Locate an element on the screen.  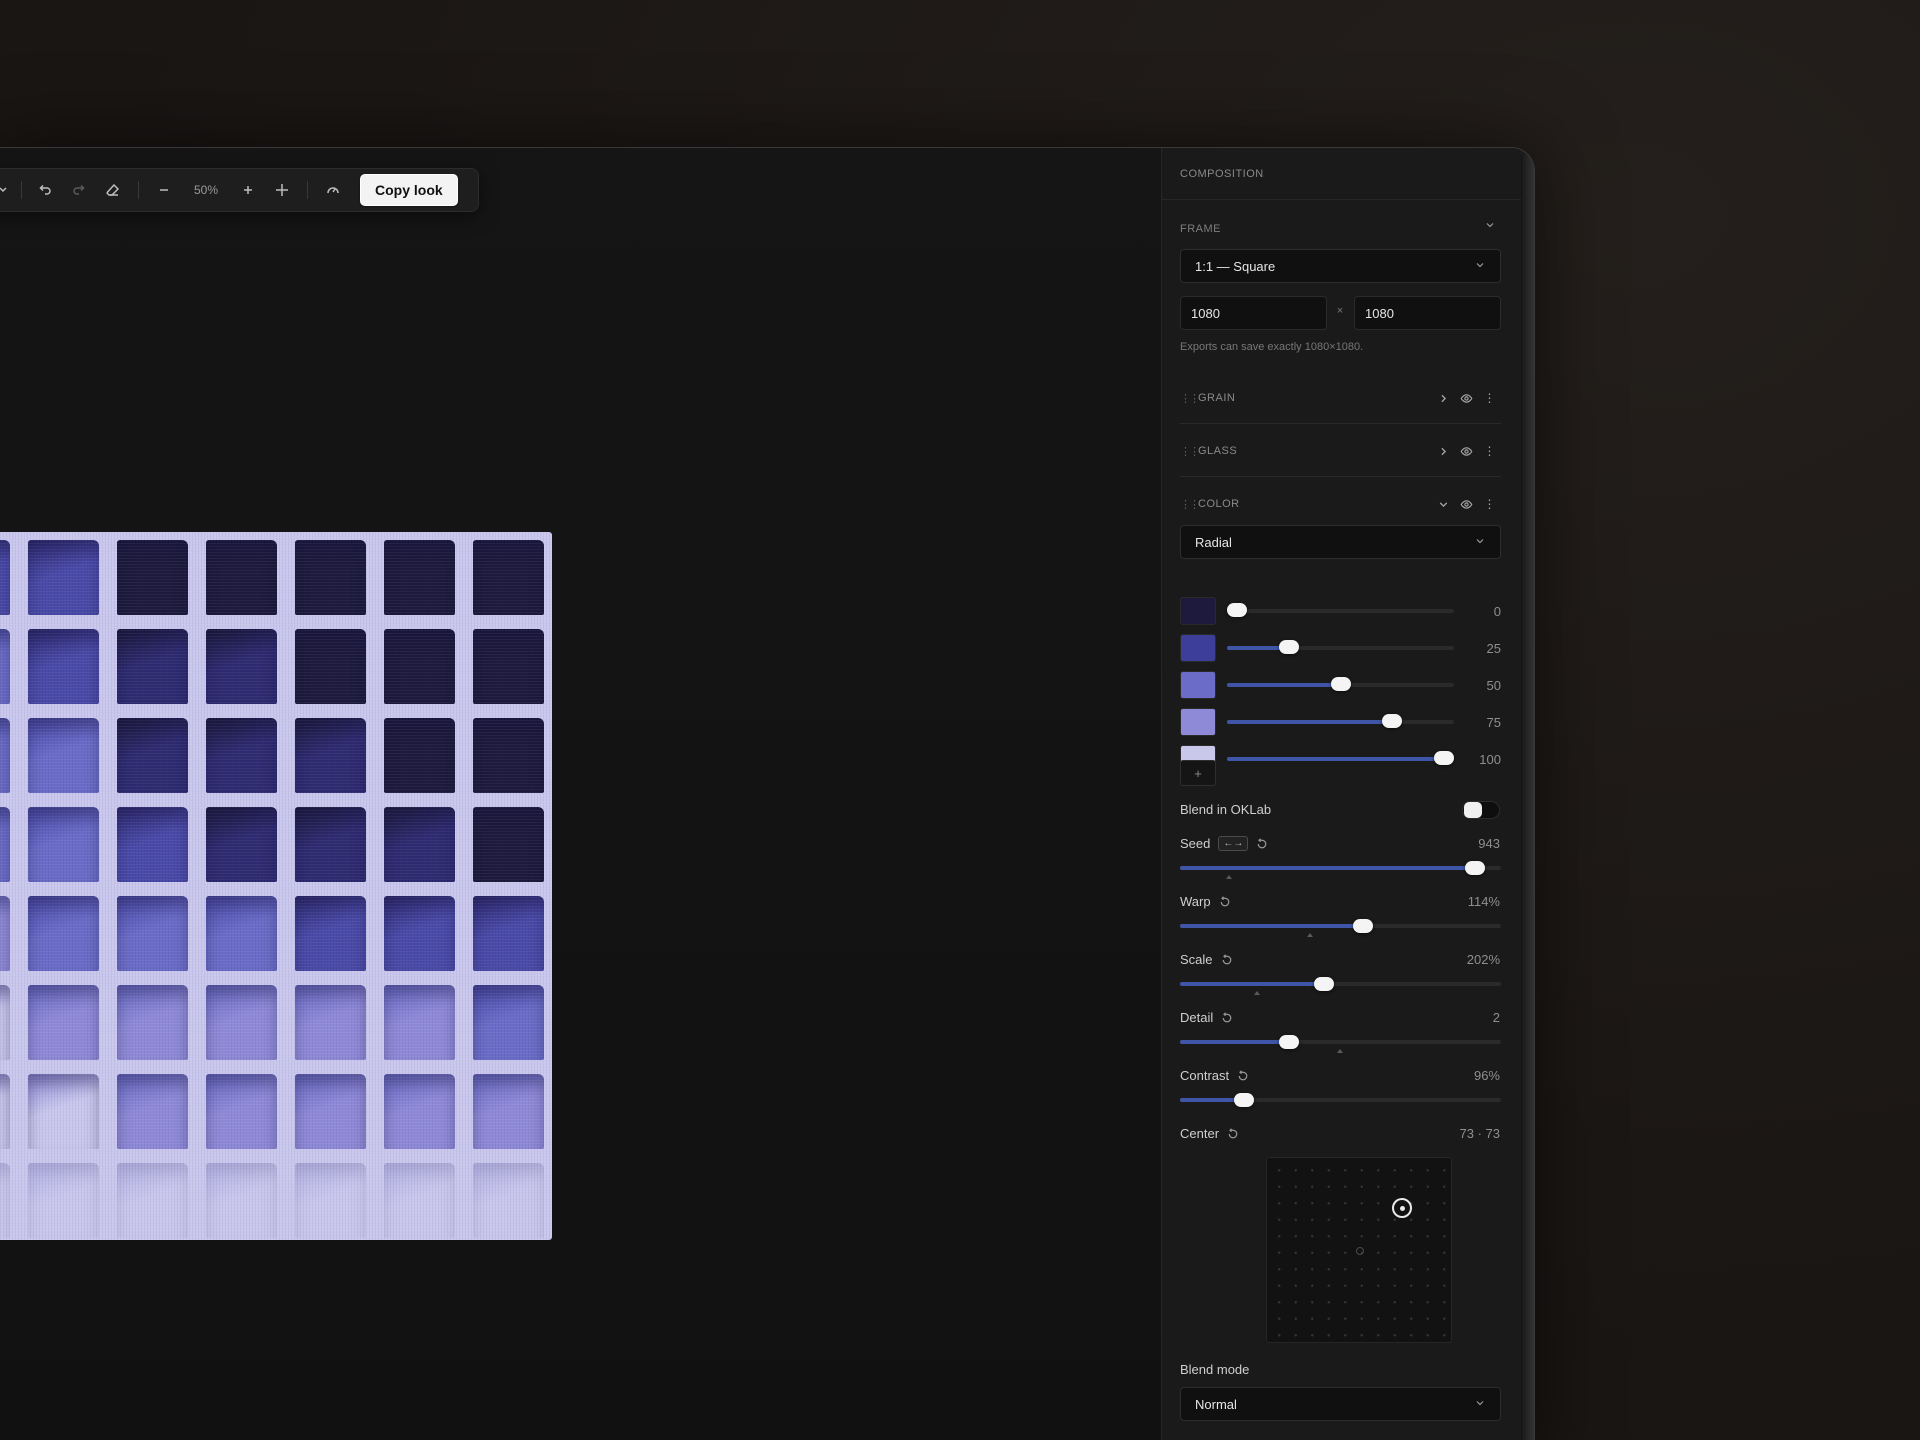
crosshair-icon is located at coordinates (282, 190).